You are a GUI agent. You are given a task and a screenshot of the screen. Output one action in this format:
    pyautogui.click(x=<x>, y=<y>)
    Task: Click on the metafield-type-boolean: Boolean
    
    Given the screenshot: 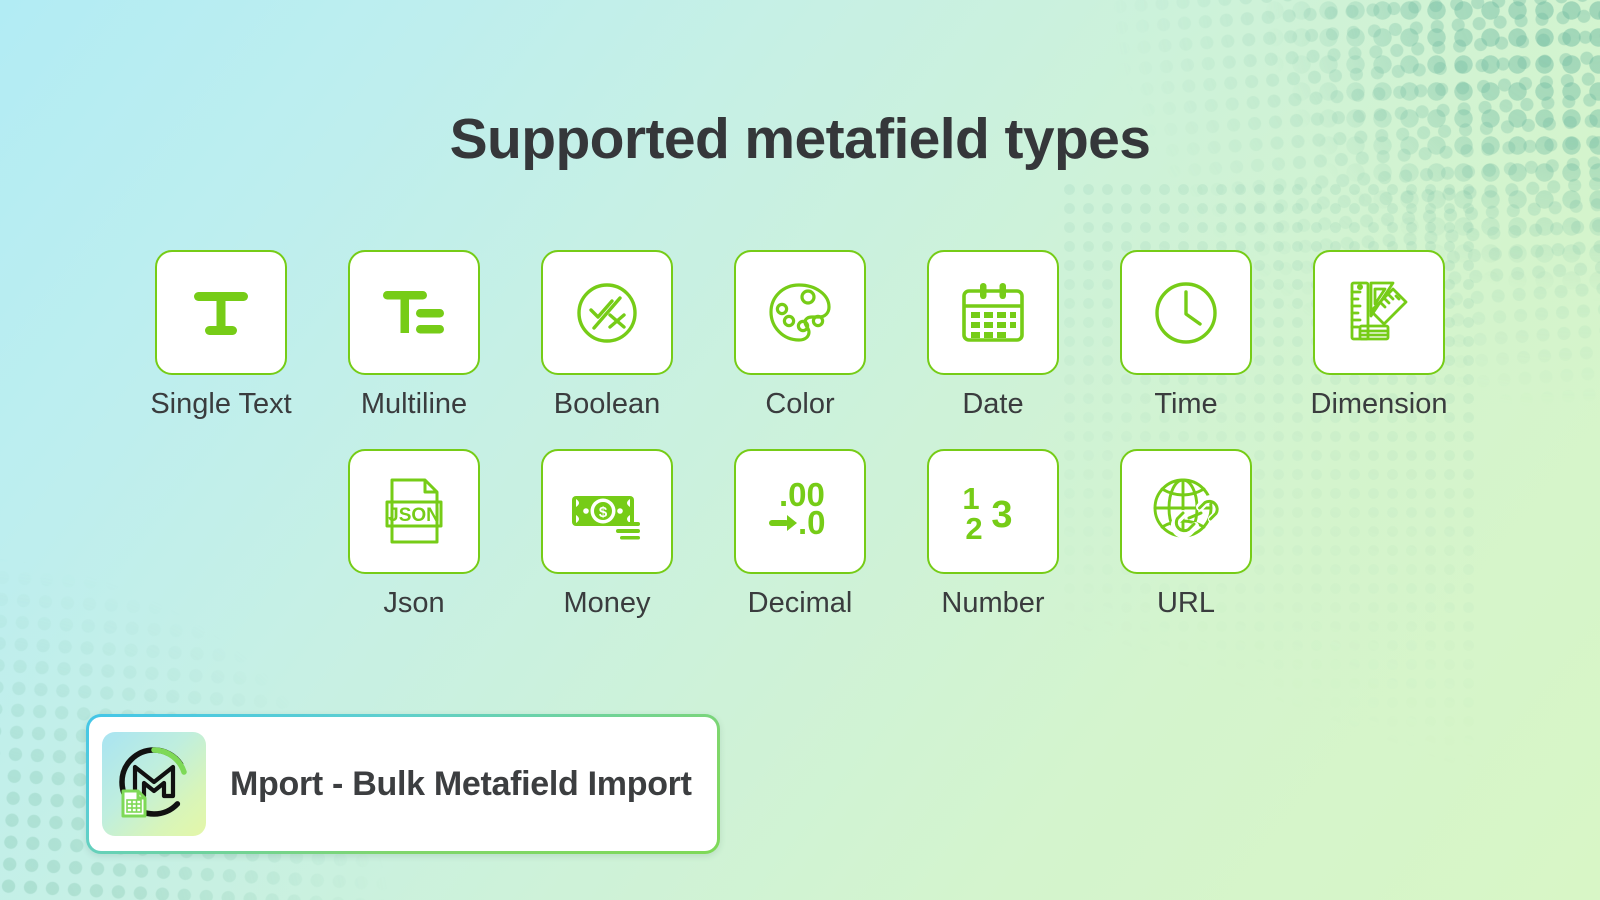 What is the action you would take?
    pyautogui.click(x=607, y=335)
    